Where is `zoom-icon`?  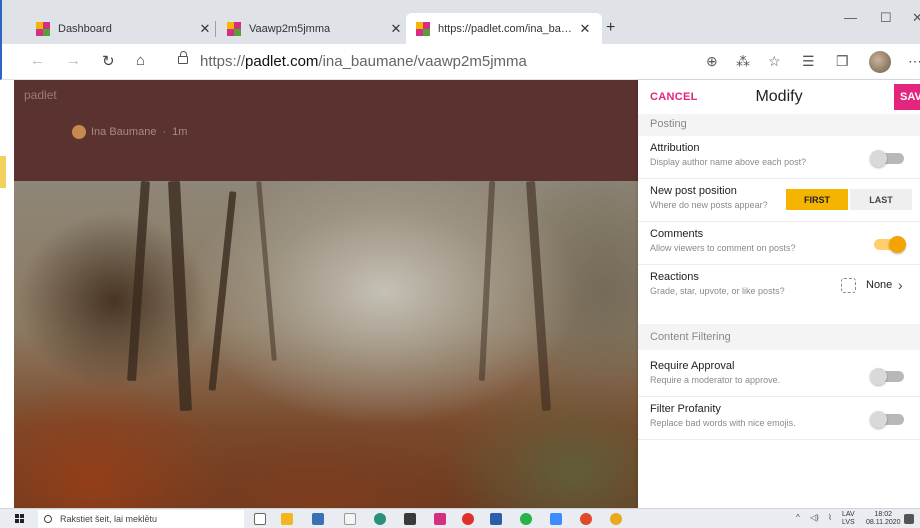
zoom-icon is located at coordinates (556, 519).